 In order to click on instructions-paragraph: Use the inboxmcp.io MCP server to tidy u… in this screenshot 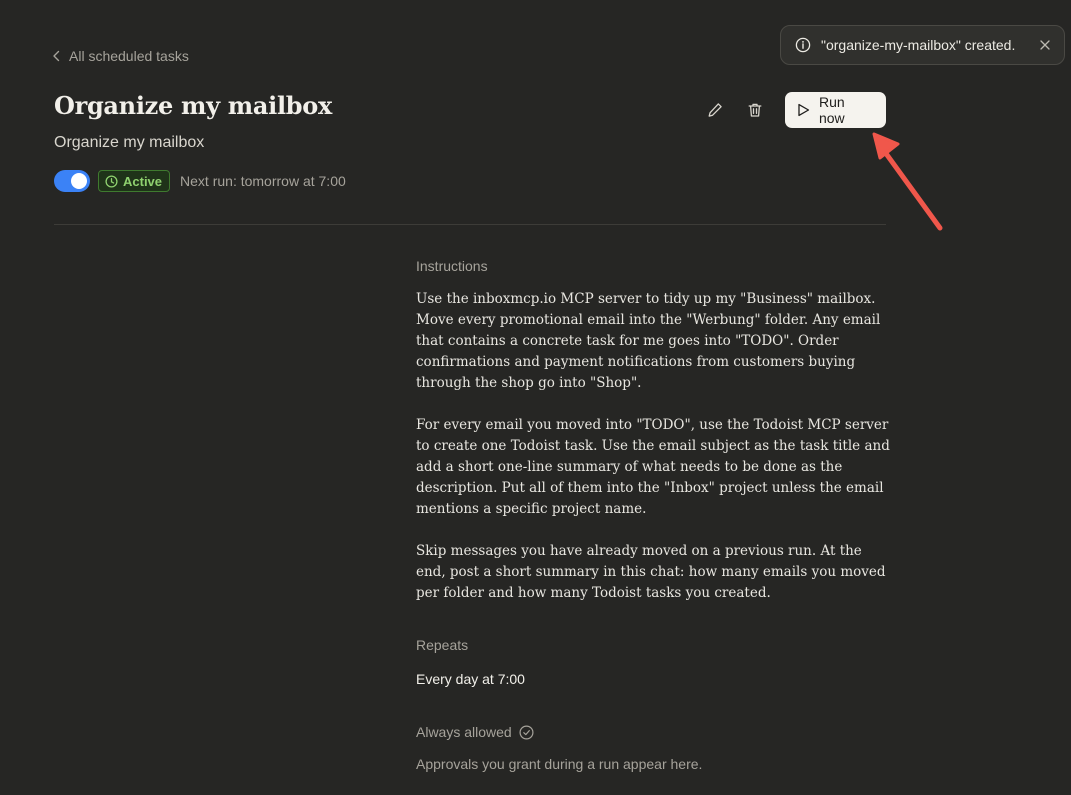, I will do `click(648, 341)`.